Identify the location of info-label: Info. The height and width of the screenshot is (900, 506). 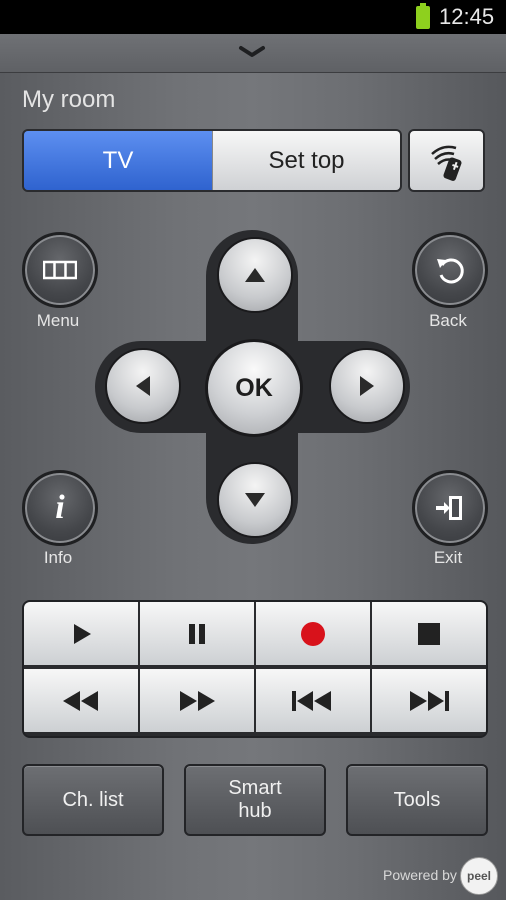
(58, 557).